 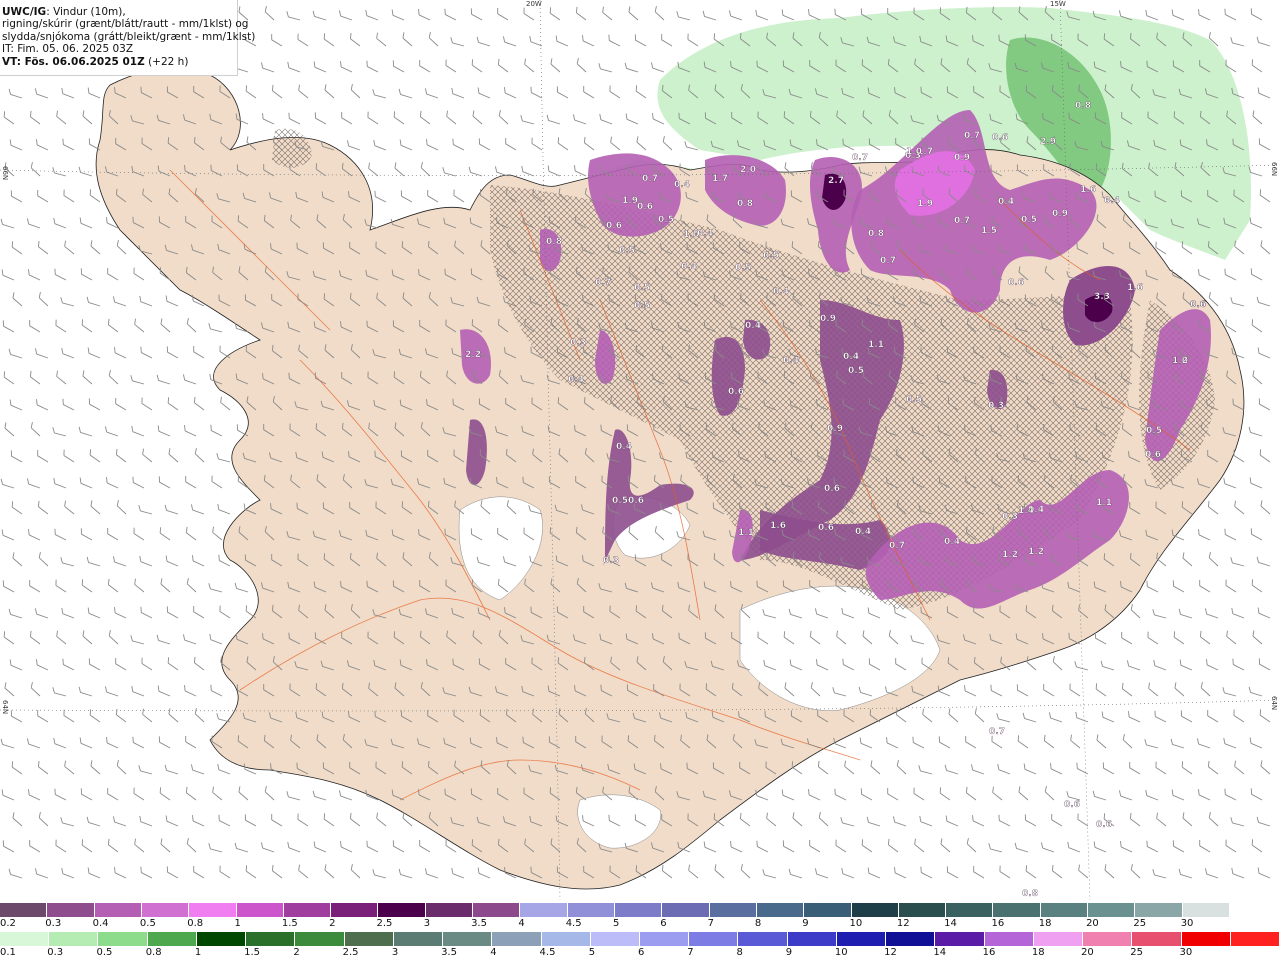 What do you see at coordinates (104, 952) in the screenshot?
I see `colorbar-label: 0.5` at bounding box center [104, 952].